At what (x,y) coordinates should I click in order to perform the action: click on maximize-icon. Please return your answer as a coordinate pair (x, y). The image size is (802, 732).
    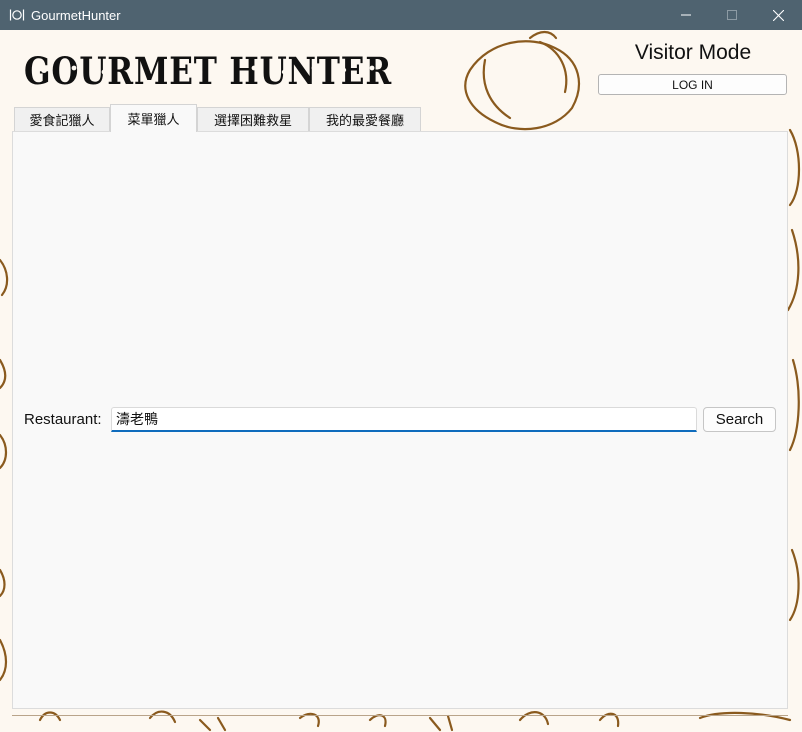
    Looking at the image, I should click on (732, 15).